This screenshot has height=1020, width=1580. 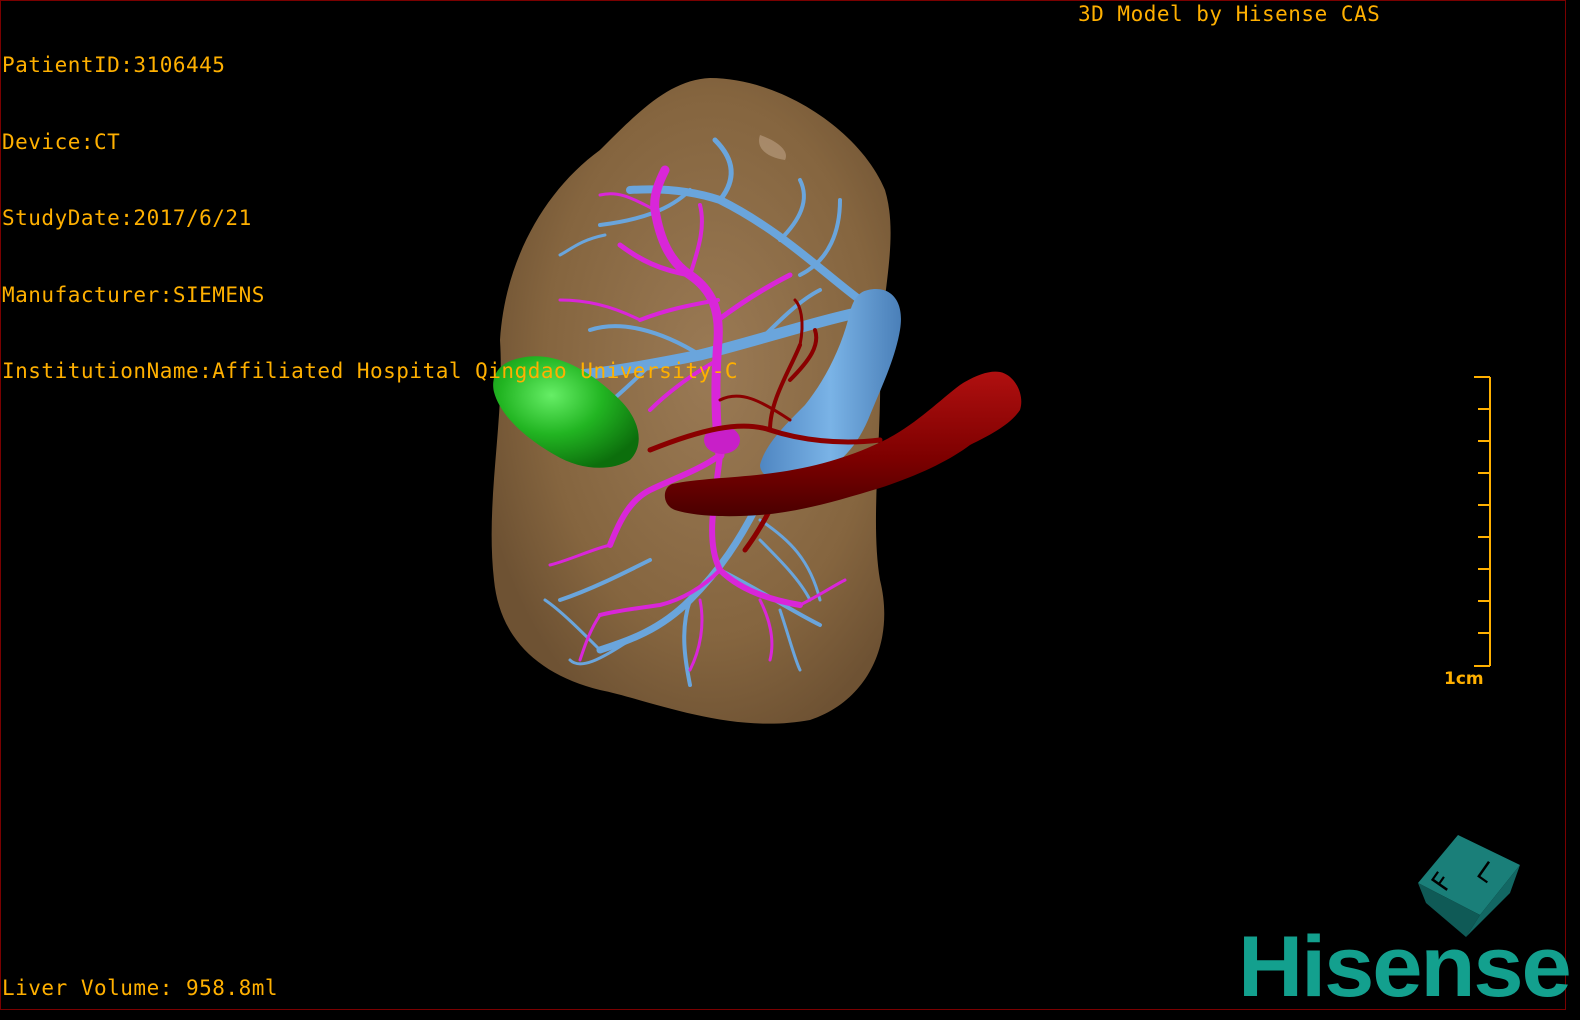 What do you see at coordinates (1482, 521) in the screenshot?
I see `scale-bar` at bounding box center [1482, 521].